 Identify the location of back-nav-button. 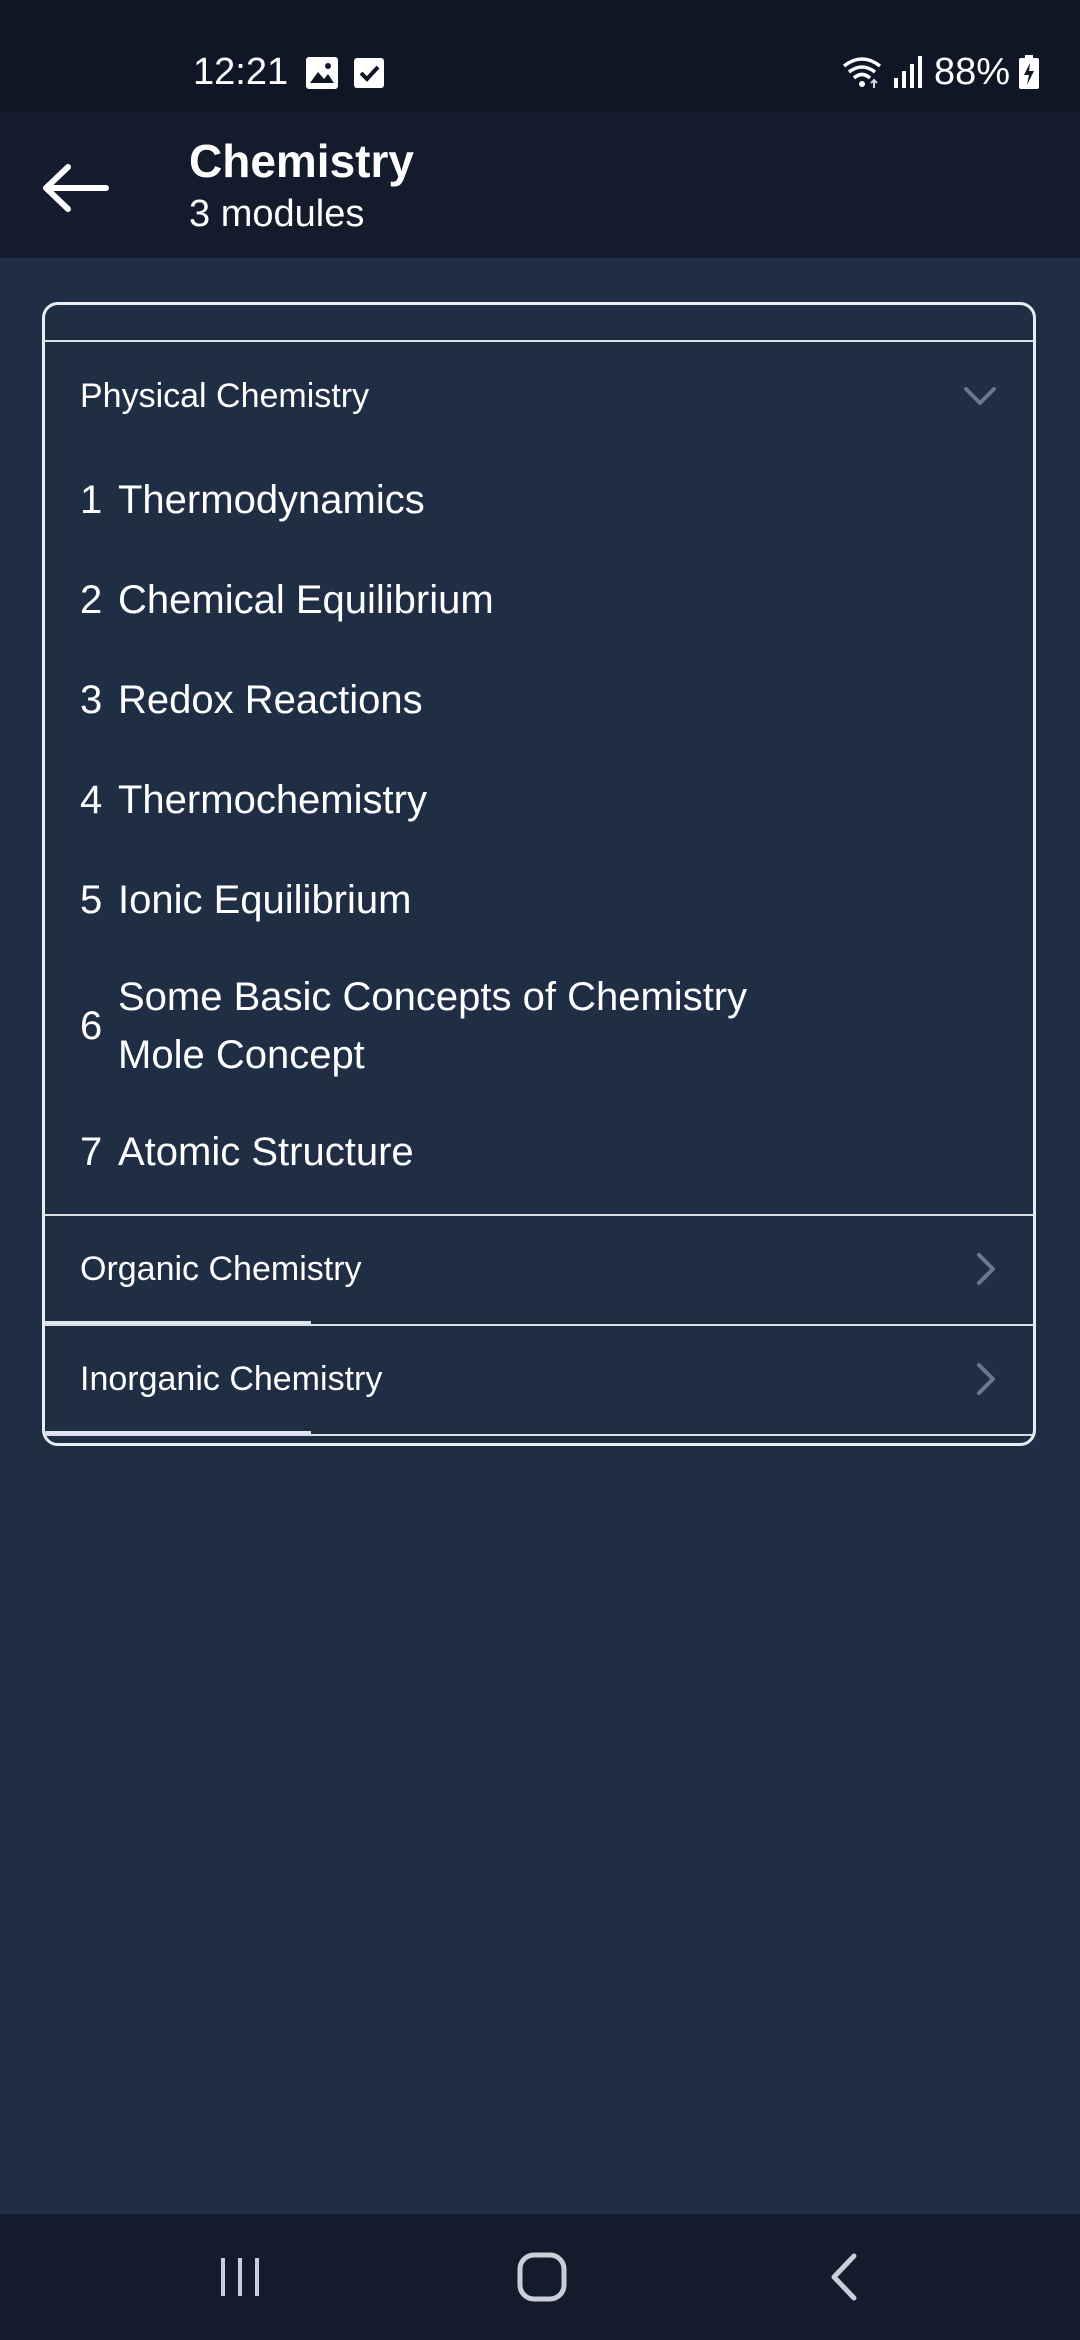
(844, 2277).